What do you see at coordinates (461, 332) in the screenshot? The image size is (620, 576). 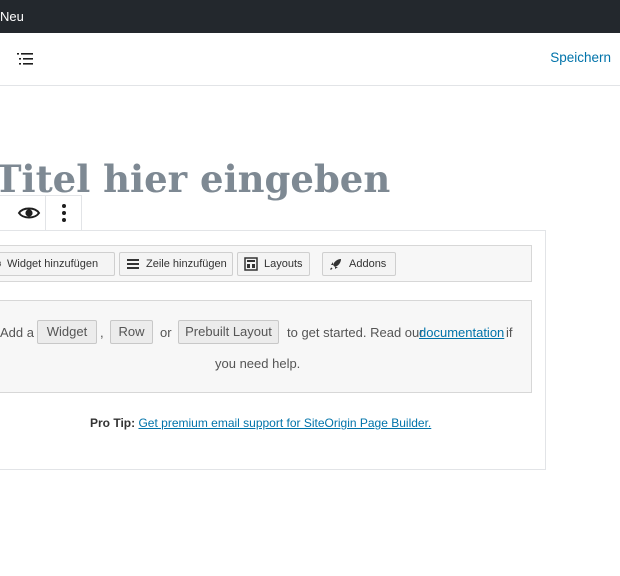 I see `documentation-link: documentation` at bounding box center [461, 332].